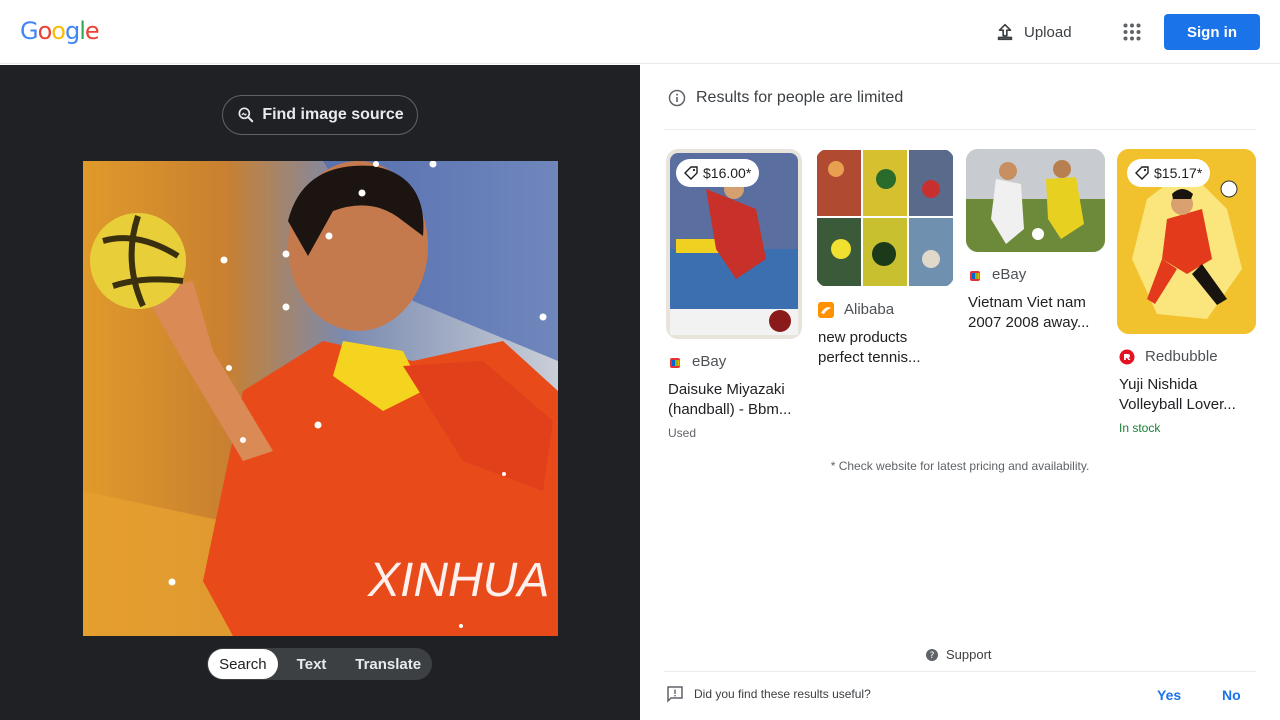 This screenshot has height=720, width=1280. Describe the element at coordinates (388, 664) in the screenshot. I see `mode-translate-tab: Translate` at that location.